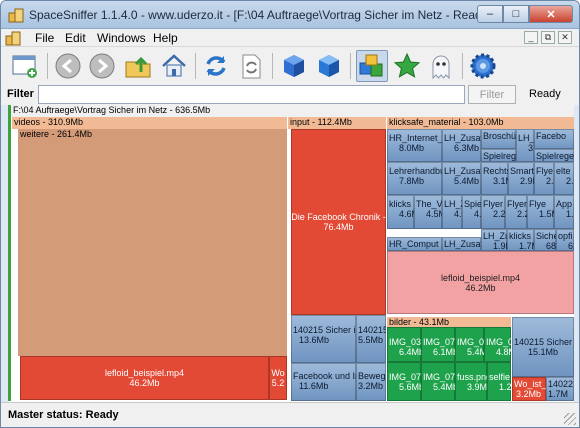 This screenshot has height=428, width=580. Describe the element at coordinates (434, 214) in the screenshot. I see `file-size: 4.5M` at that location.